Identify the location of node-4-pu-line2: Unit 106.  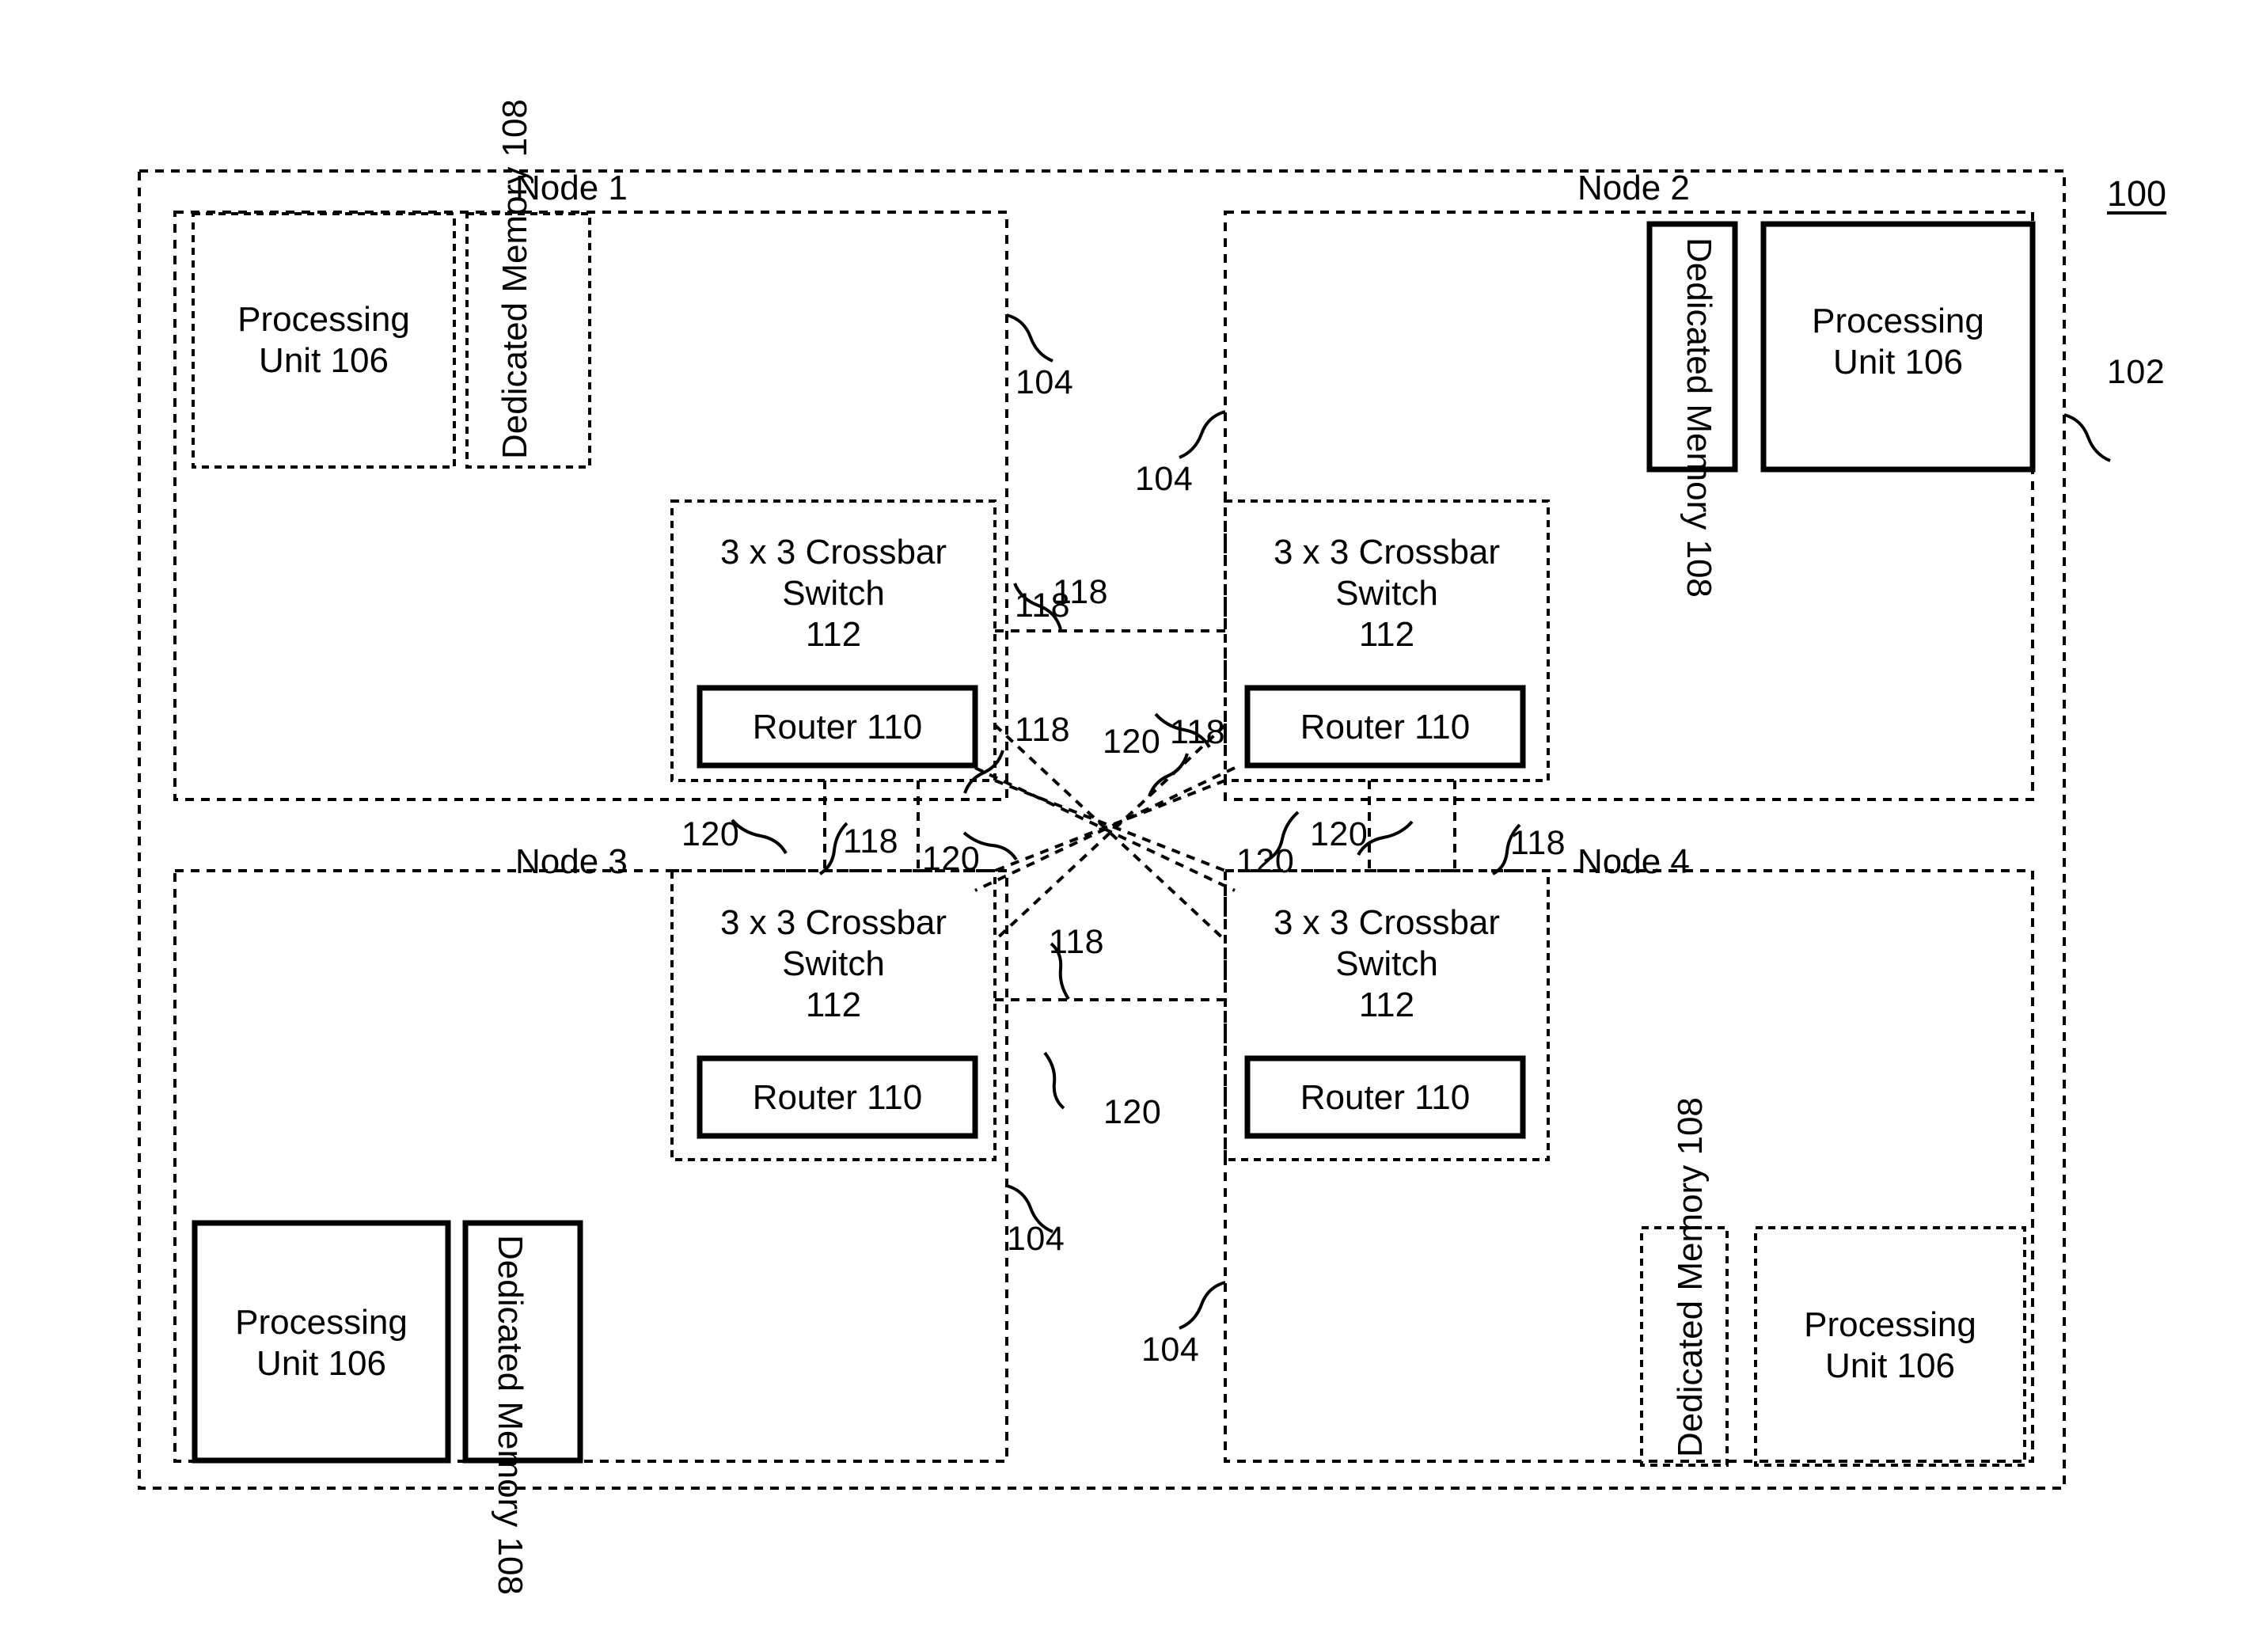
(1890, 1365).